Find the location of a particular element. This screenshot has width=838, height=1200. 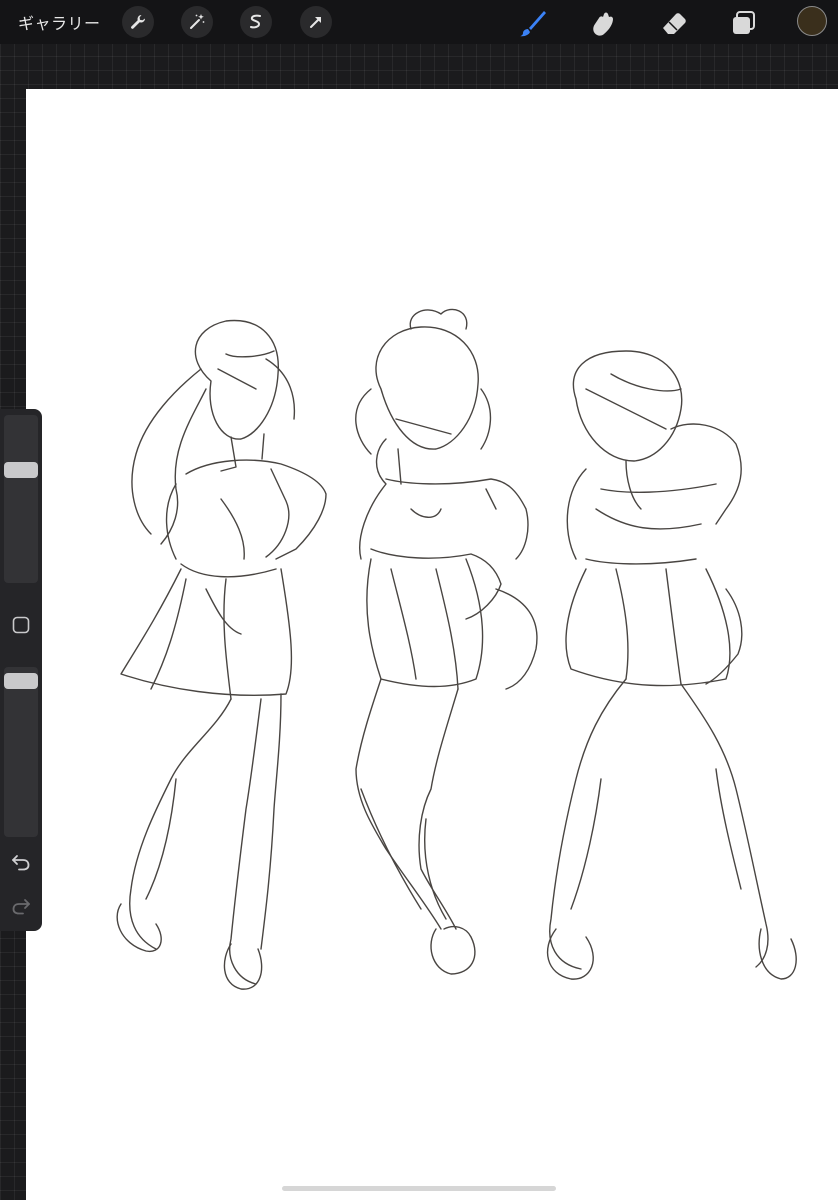

eraser-tool-button is located at coordinates (674, 23).